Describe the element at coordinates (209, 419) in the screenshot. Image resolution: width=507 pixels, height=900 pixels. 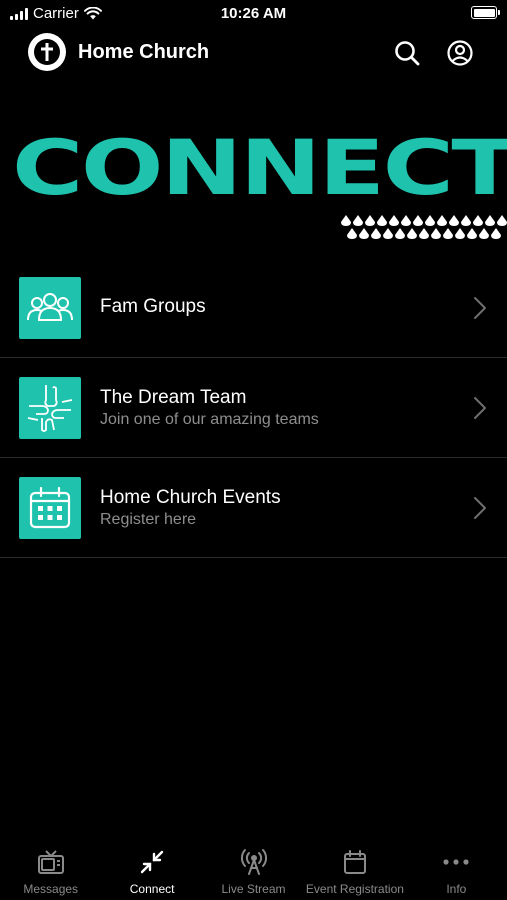
I see `list-item-subtitle: Join one of our amazing teams` at that location.